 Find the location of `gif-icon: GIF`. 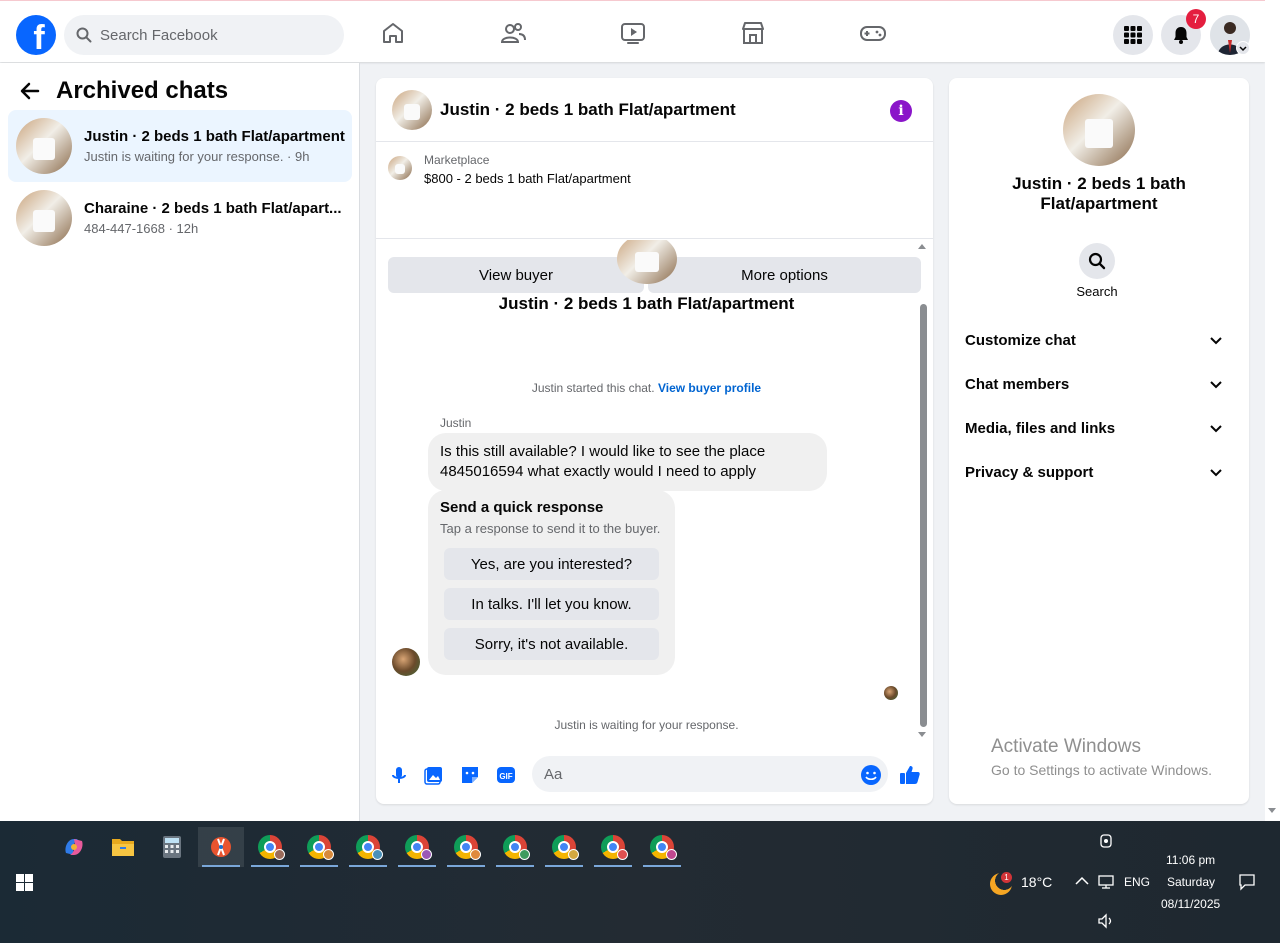

gif-icon: GIF is located at coordinates (506, 775).